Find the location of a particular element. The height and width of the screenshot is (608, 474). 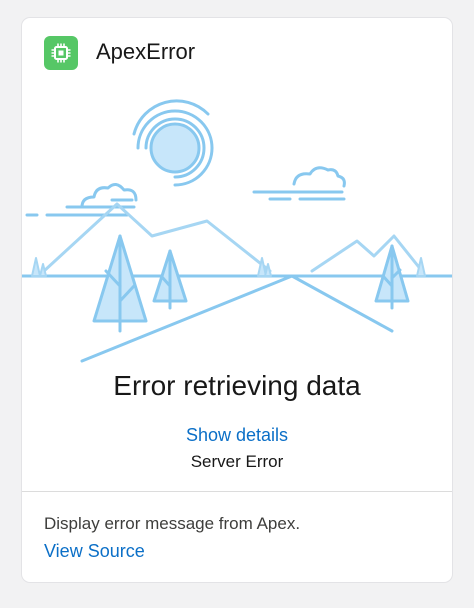

sun-icon is located at coordinates (173, 143).